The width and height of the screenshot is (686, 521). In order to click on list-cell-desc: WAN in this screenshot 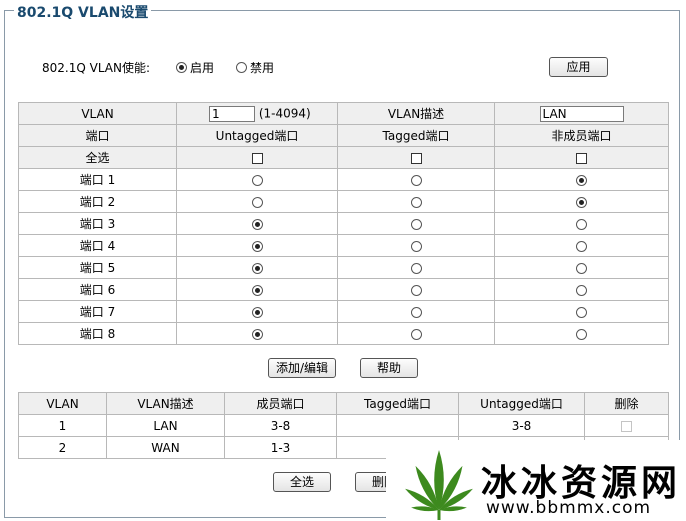, I will do `click(165, 447)`.